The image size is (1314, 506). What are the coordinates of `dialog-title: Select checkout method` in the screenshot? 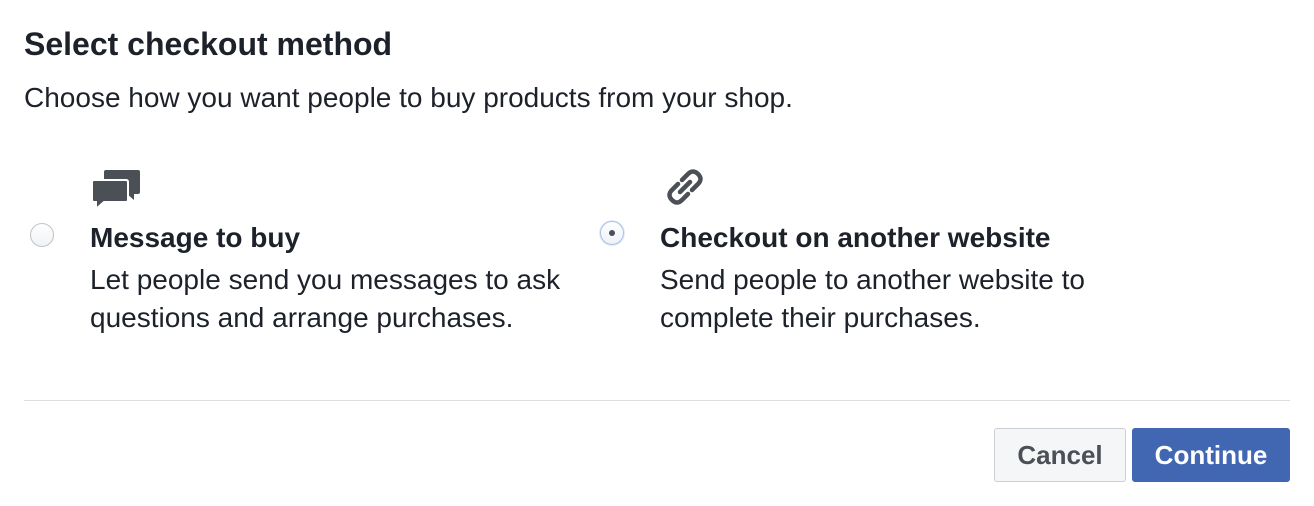 It's located at (208, 44).